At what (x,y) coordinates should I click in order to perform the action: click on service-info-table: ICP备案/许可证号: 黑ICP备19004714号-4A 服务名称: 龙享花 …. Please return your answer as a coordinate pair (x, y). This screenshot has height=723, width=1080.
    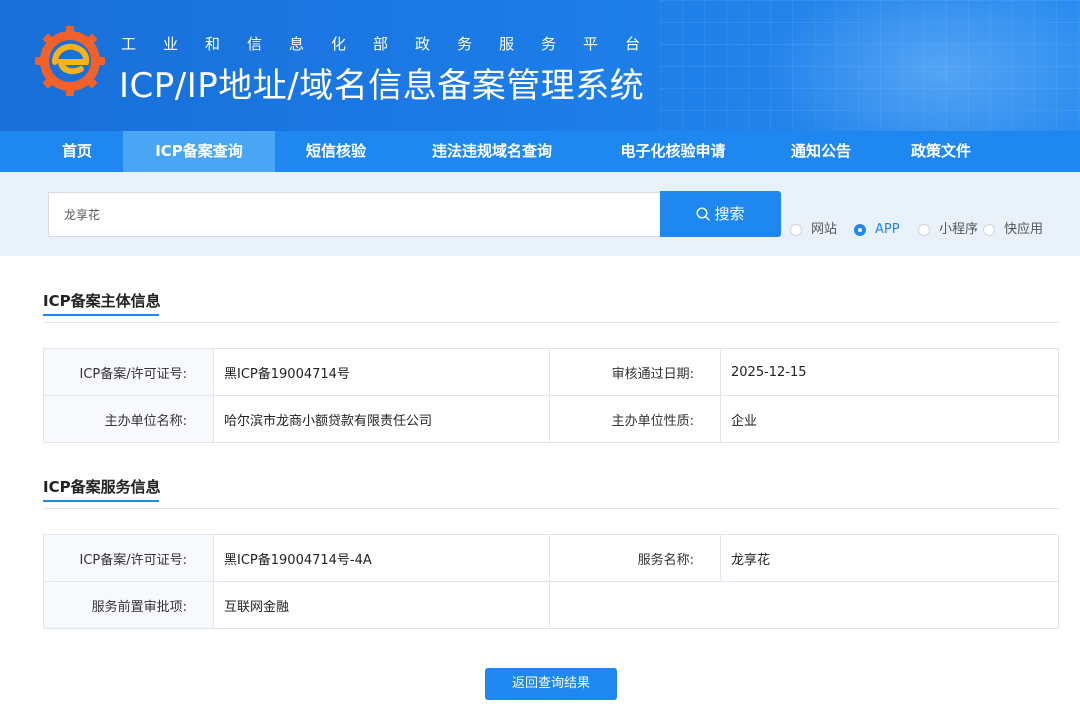
    Looking at the image, I should click on (551, 581).